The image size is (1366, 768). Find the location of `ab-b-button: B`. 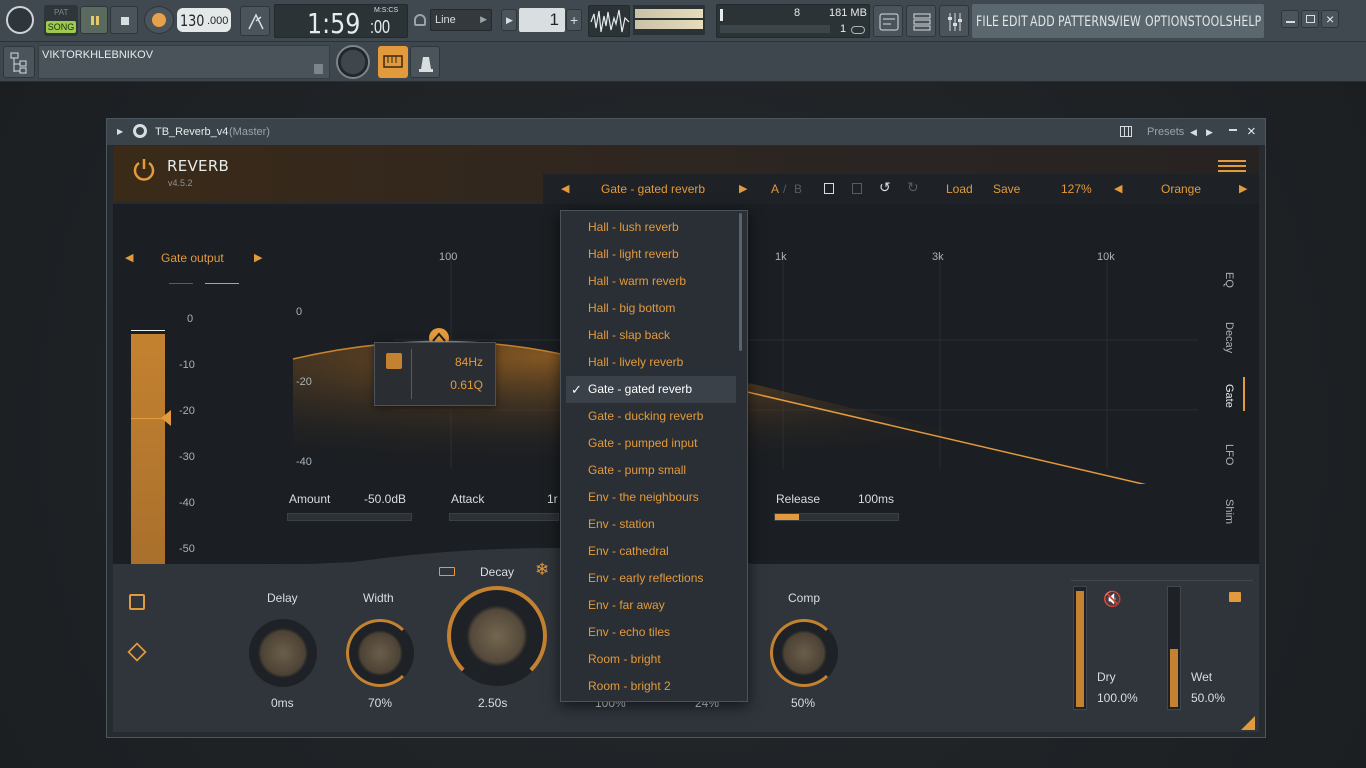

ab-b-button: B is located at coordinates (798, 189).